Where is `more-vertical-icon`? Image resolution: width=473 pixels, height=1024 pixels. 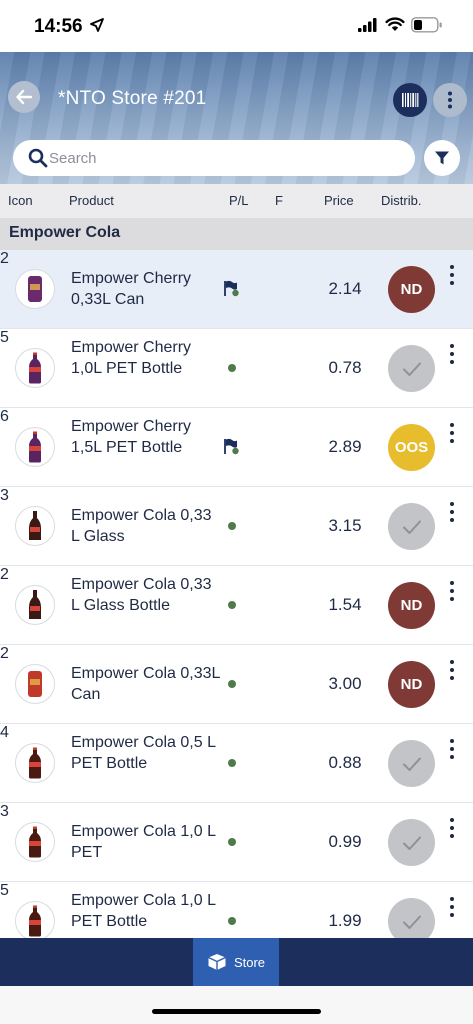
more-vertical-icon is located at coordinates (450, 100).